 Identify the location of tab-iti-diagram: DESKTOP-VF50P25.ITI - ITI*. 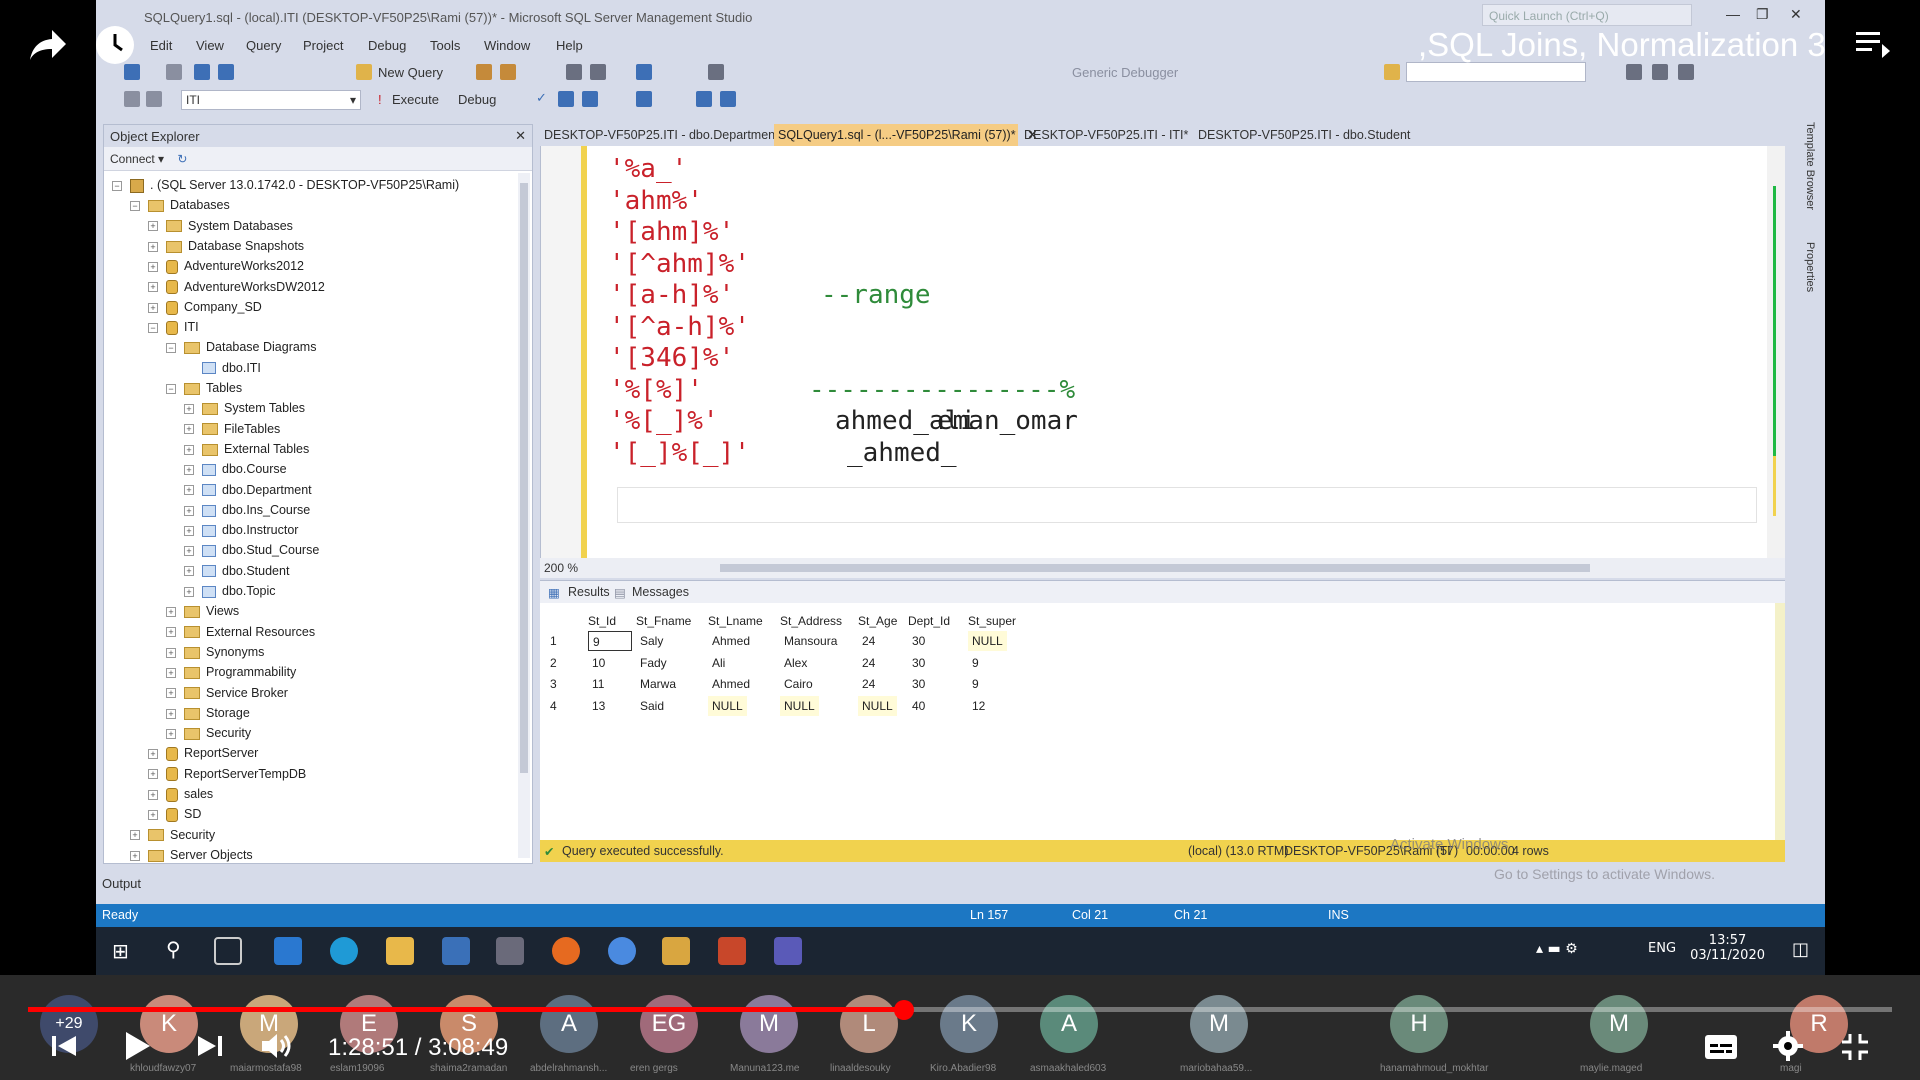
(1106, 135).